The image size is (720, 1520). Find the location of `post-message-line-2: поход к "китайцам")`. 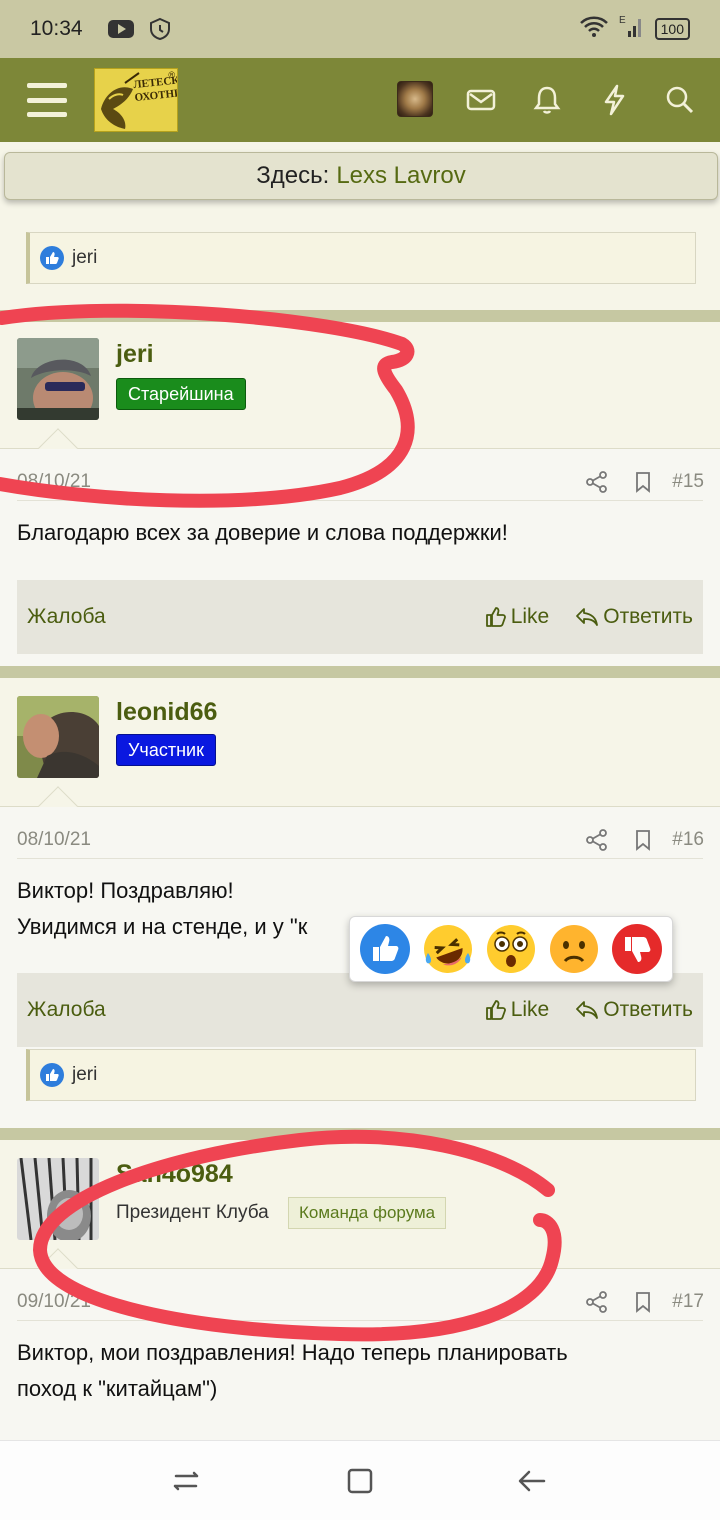

post-message-line-2: поход к "китайцам") is located at coordinates (117, 1388).